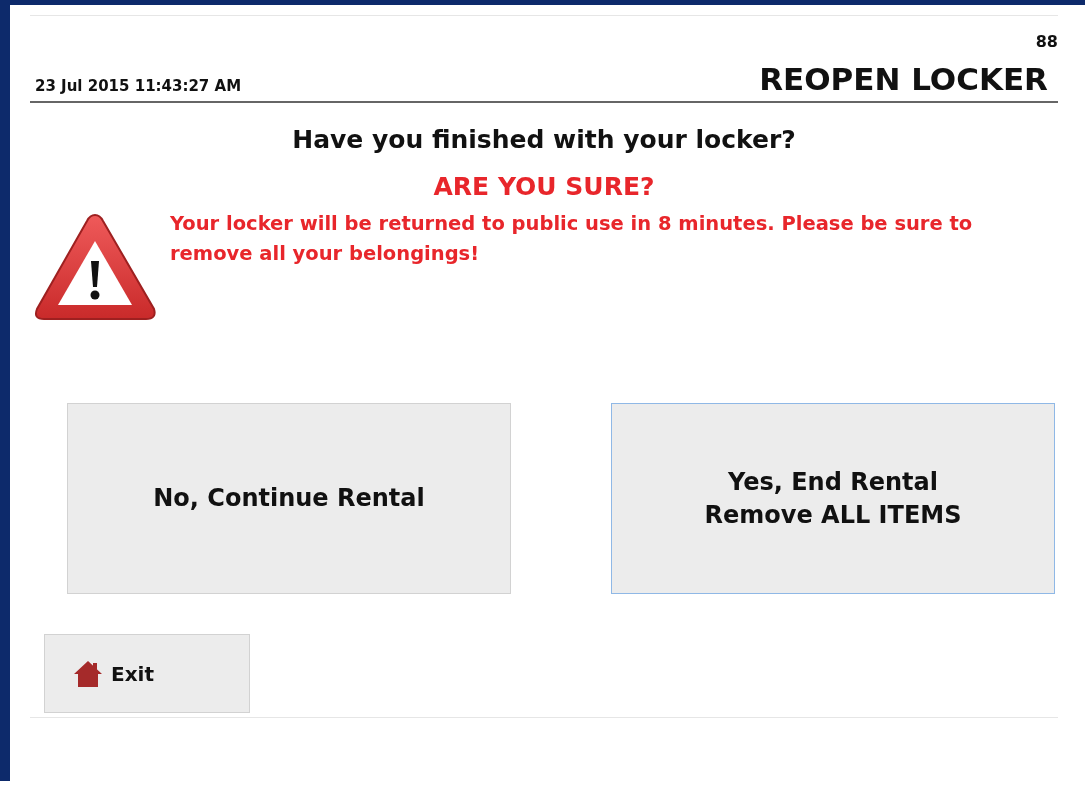 The width and height of the screenshot is (1085, 786). I want to click on warning-heading: ARE YOU SURE?, so click(544, 186).